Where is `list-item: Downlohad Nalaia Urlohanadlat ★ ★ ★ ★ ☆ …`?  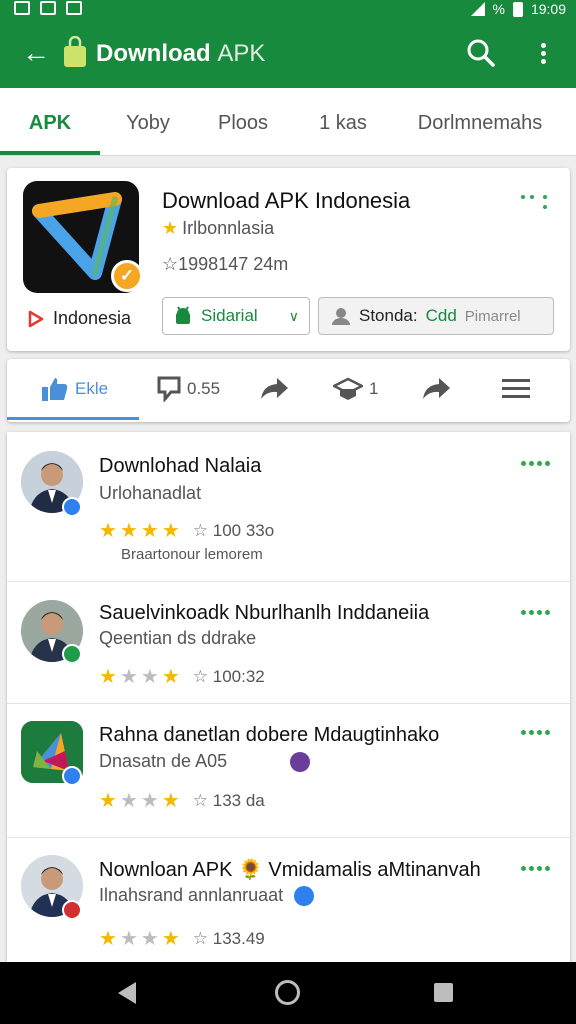
list-item: Downlohad Nalaia Urlohanadlat ★ ★ ★ ★ ☆ … is located at coordinates (288, 507).